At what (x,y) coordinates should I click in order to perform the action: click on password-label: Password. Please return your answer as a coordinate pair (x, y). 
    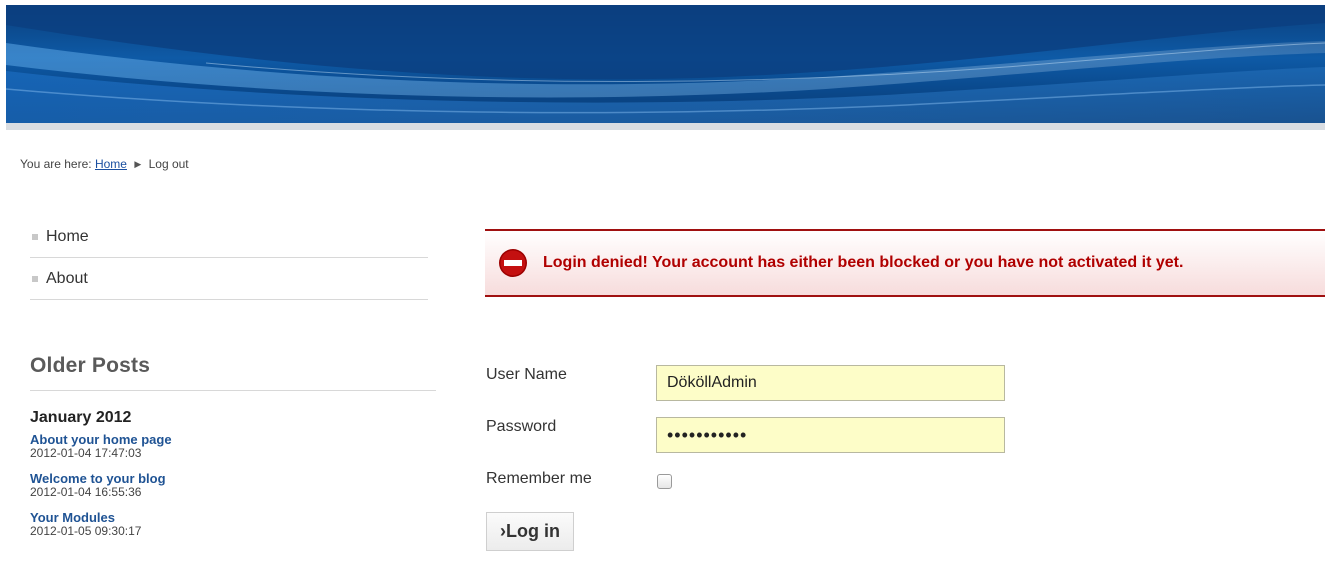
    Looking at the image, I should click on (521, 426).